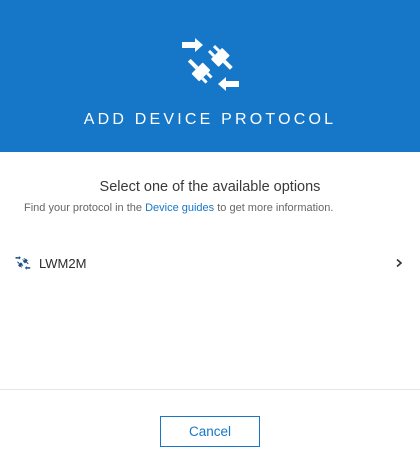  Describe the element at coordinates (274, 208) in the screenshot. I see `hint-text-after: to get more information.` at that location.